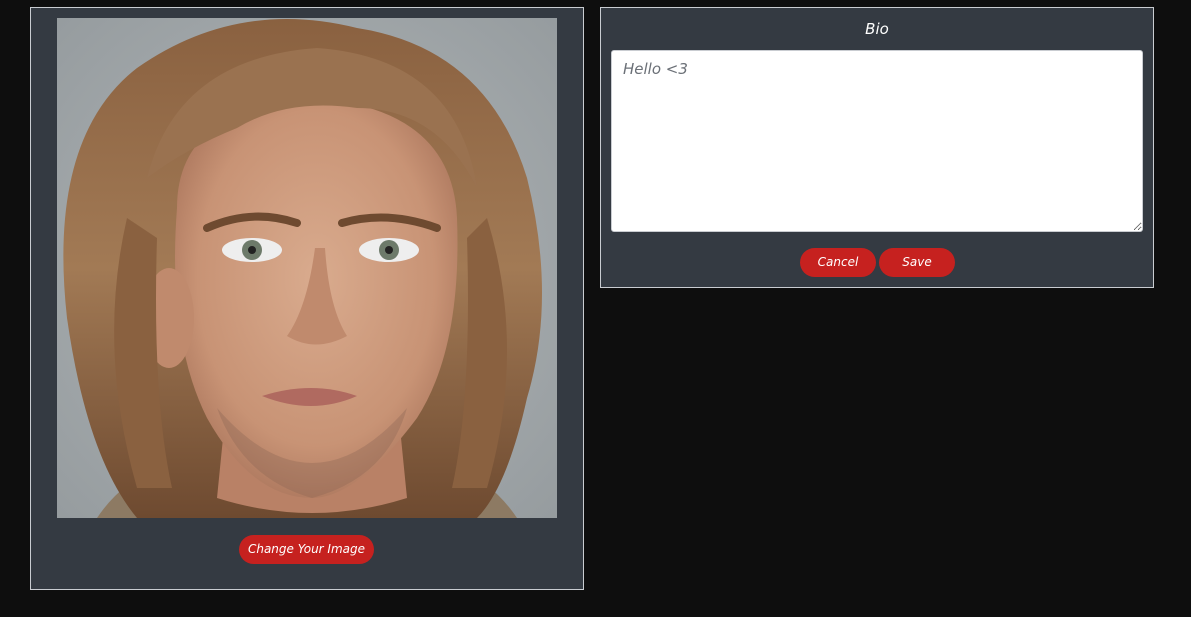 The height and width of the screenshot is (617, 1191). I want to click on bio-textarea, so click(877, 141).